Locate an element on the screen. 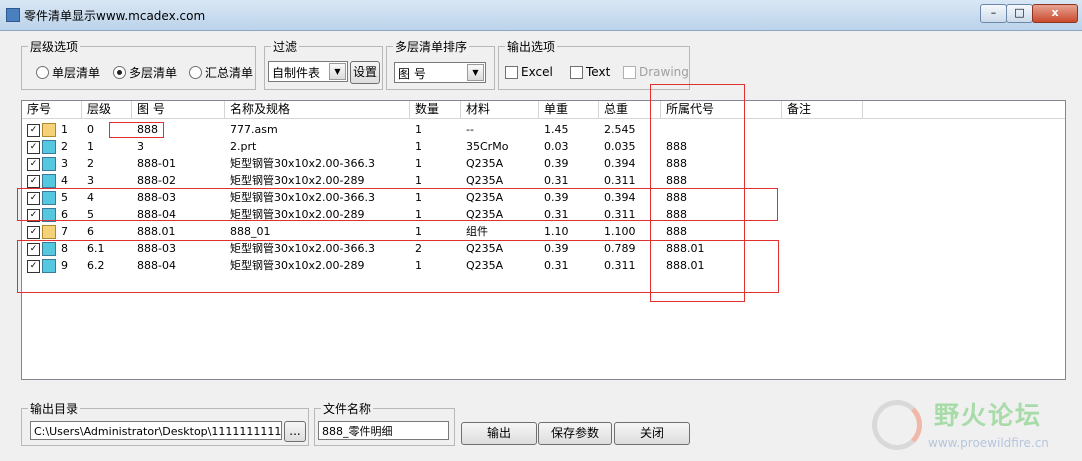  cell-level: 6 is located at coordinates (90, 231).